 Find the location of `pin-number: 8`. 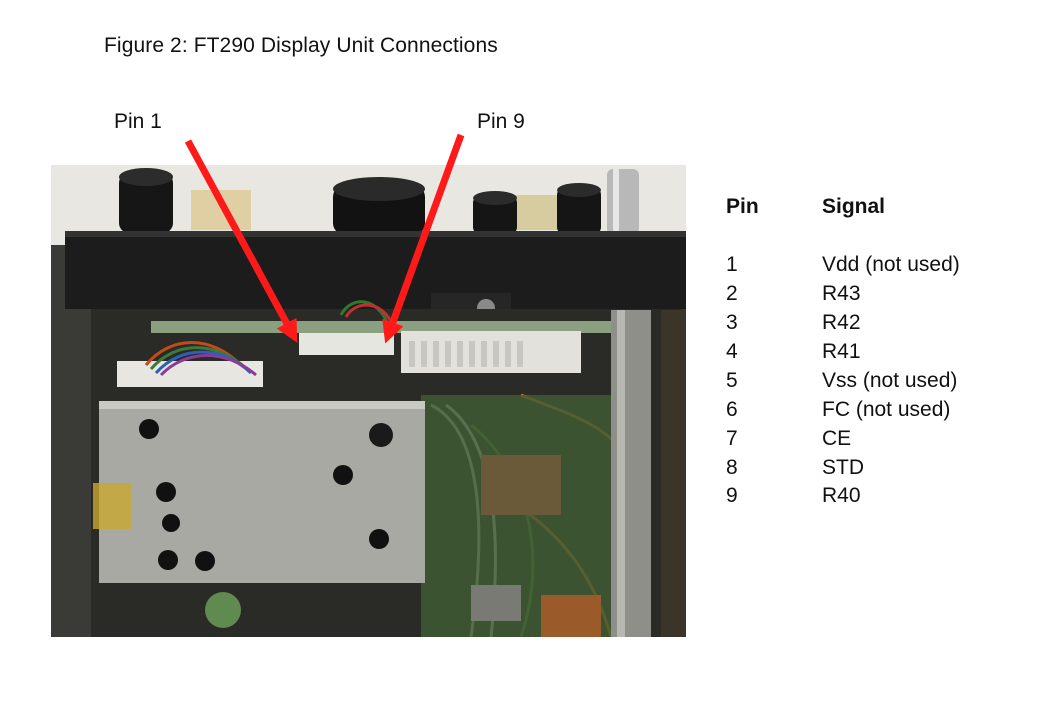

pin-number: 8 is located at coordinates (732, 467).